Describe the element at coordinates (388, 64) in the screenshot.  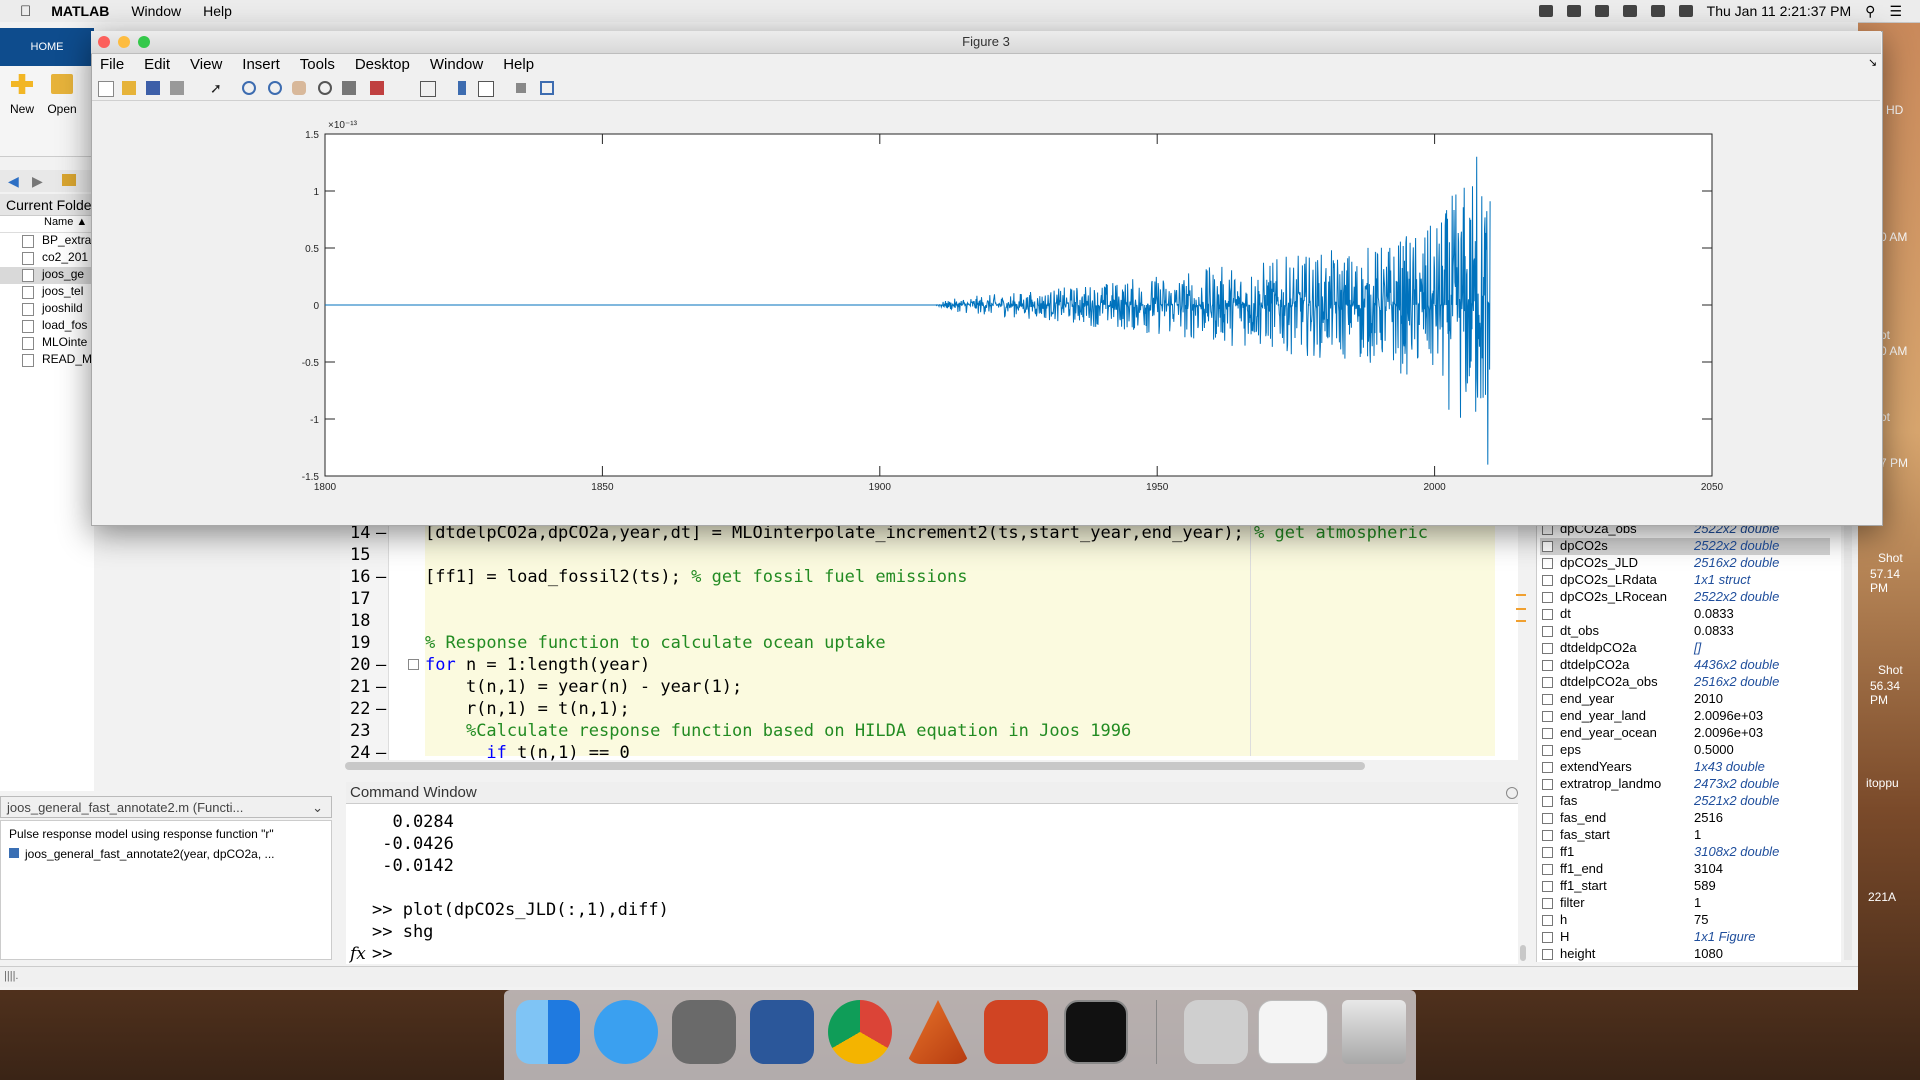
I see `figure-menu-desktop: Desktop` at that location.